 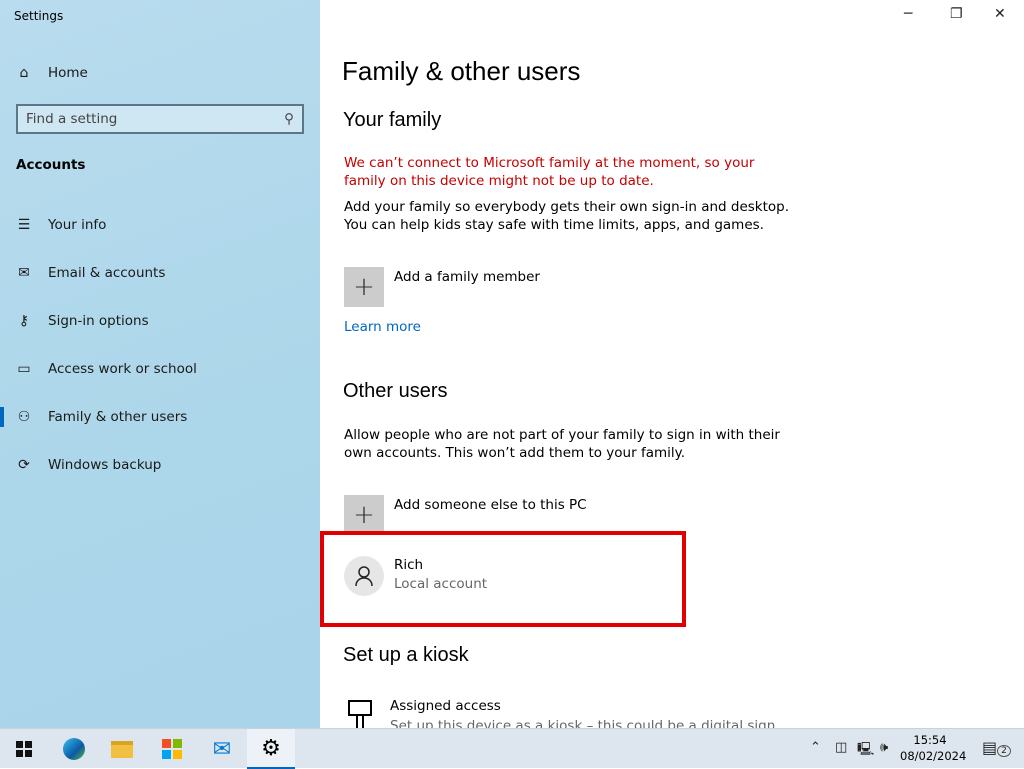 What do you see at coordinates (996, 747) in the screenshot?
I see `notifications-icon: ▤ 2` at bounding box center [996, 747].